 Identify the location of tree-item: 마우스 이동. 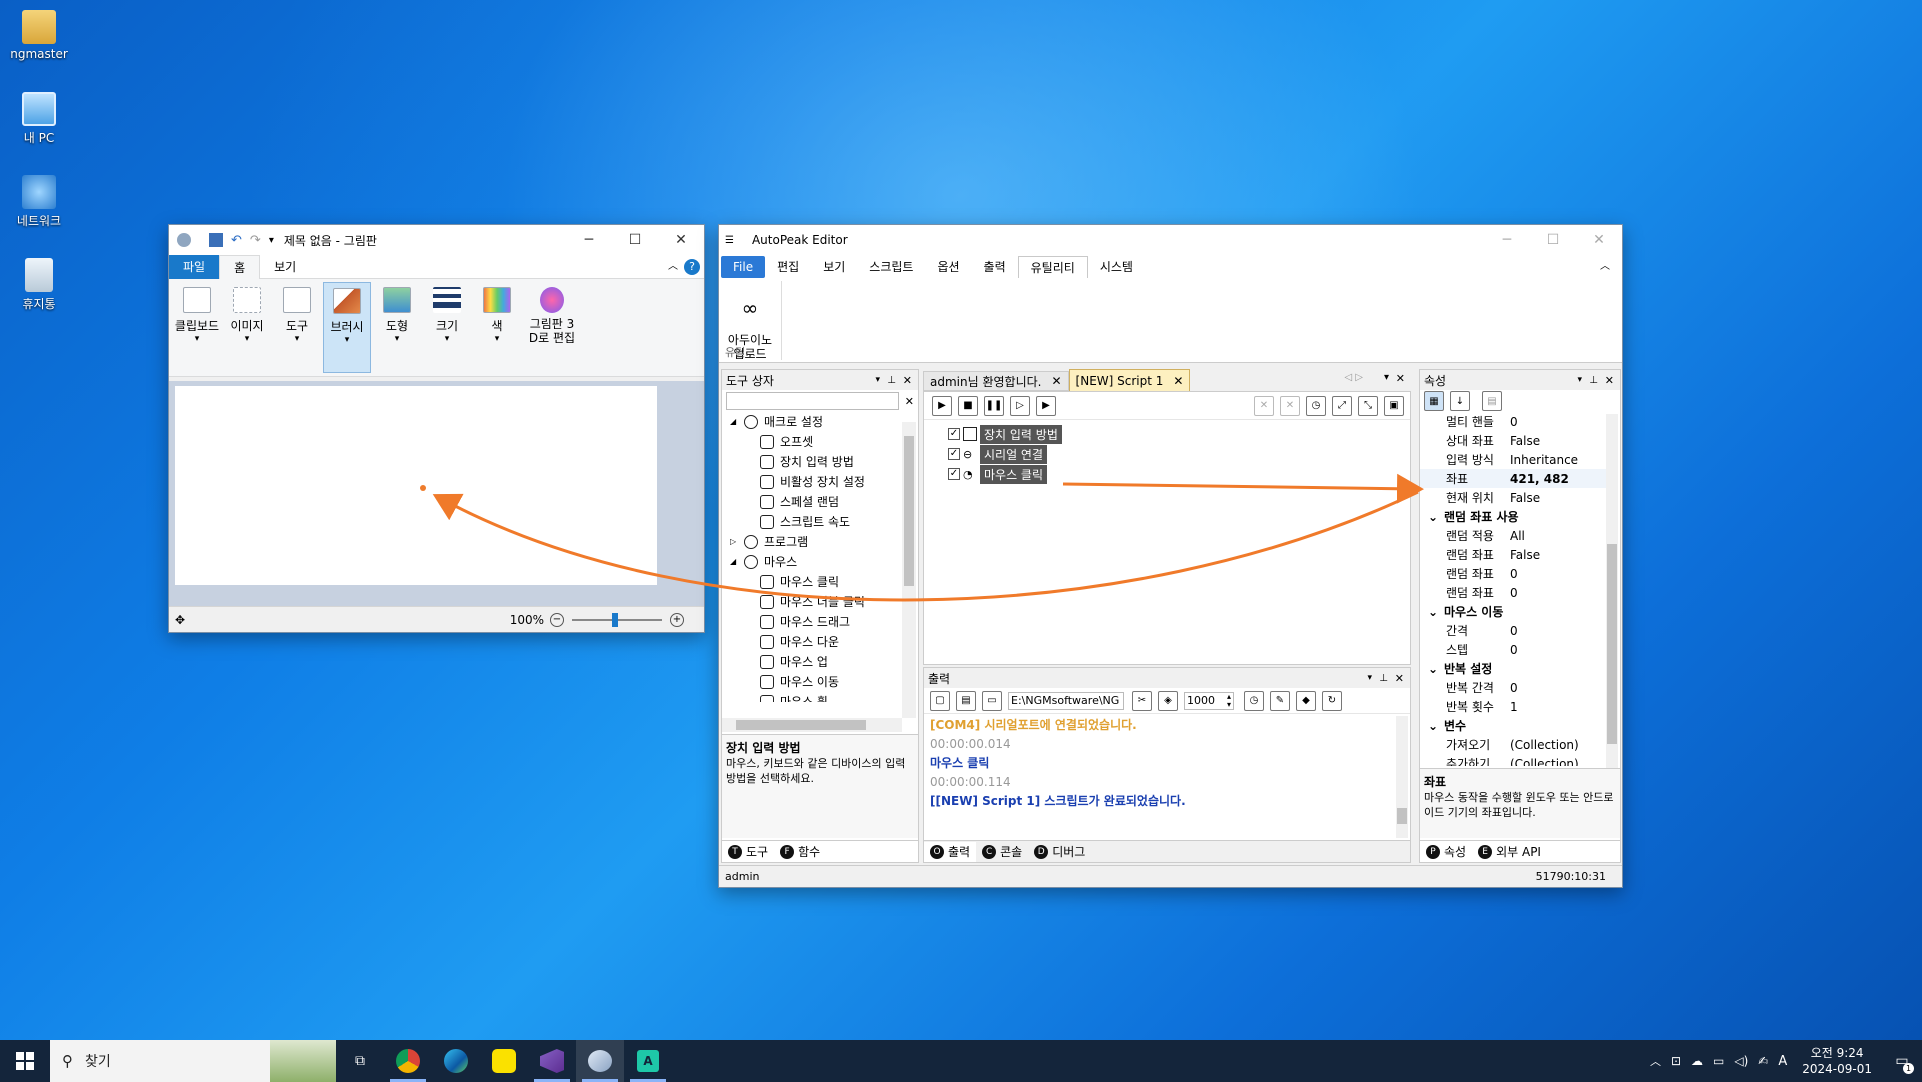
(822, 682).